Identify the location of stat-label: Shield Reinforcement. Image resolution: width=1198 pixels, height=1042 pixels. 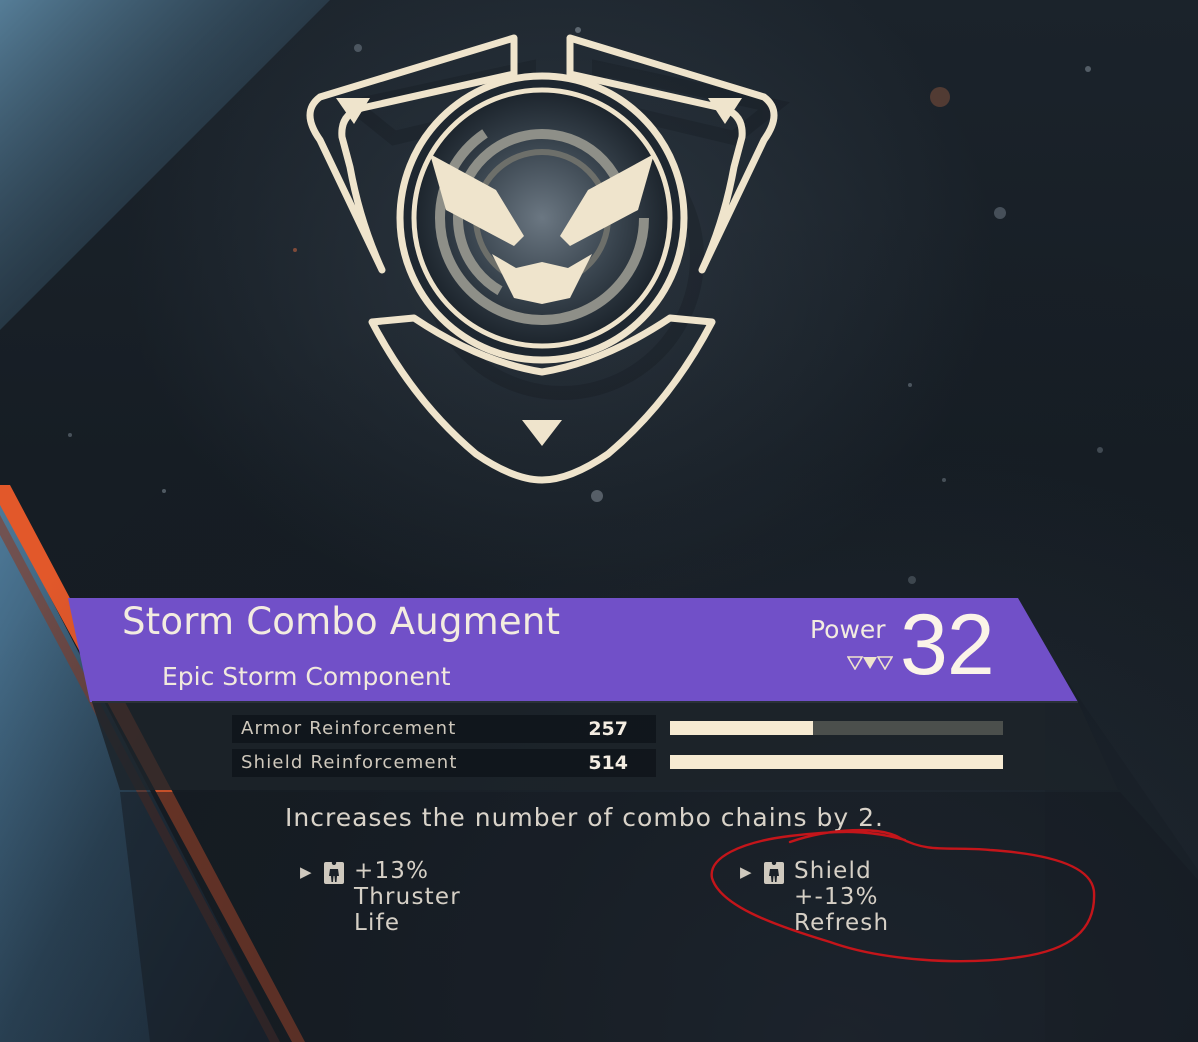
(349, 762).